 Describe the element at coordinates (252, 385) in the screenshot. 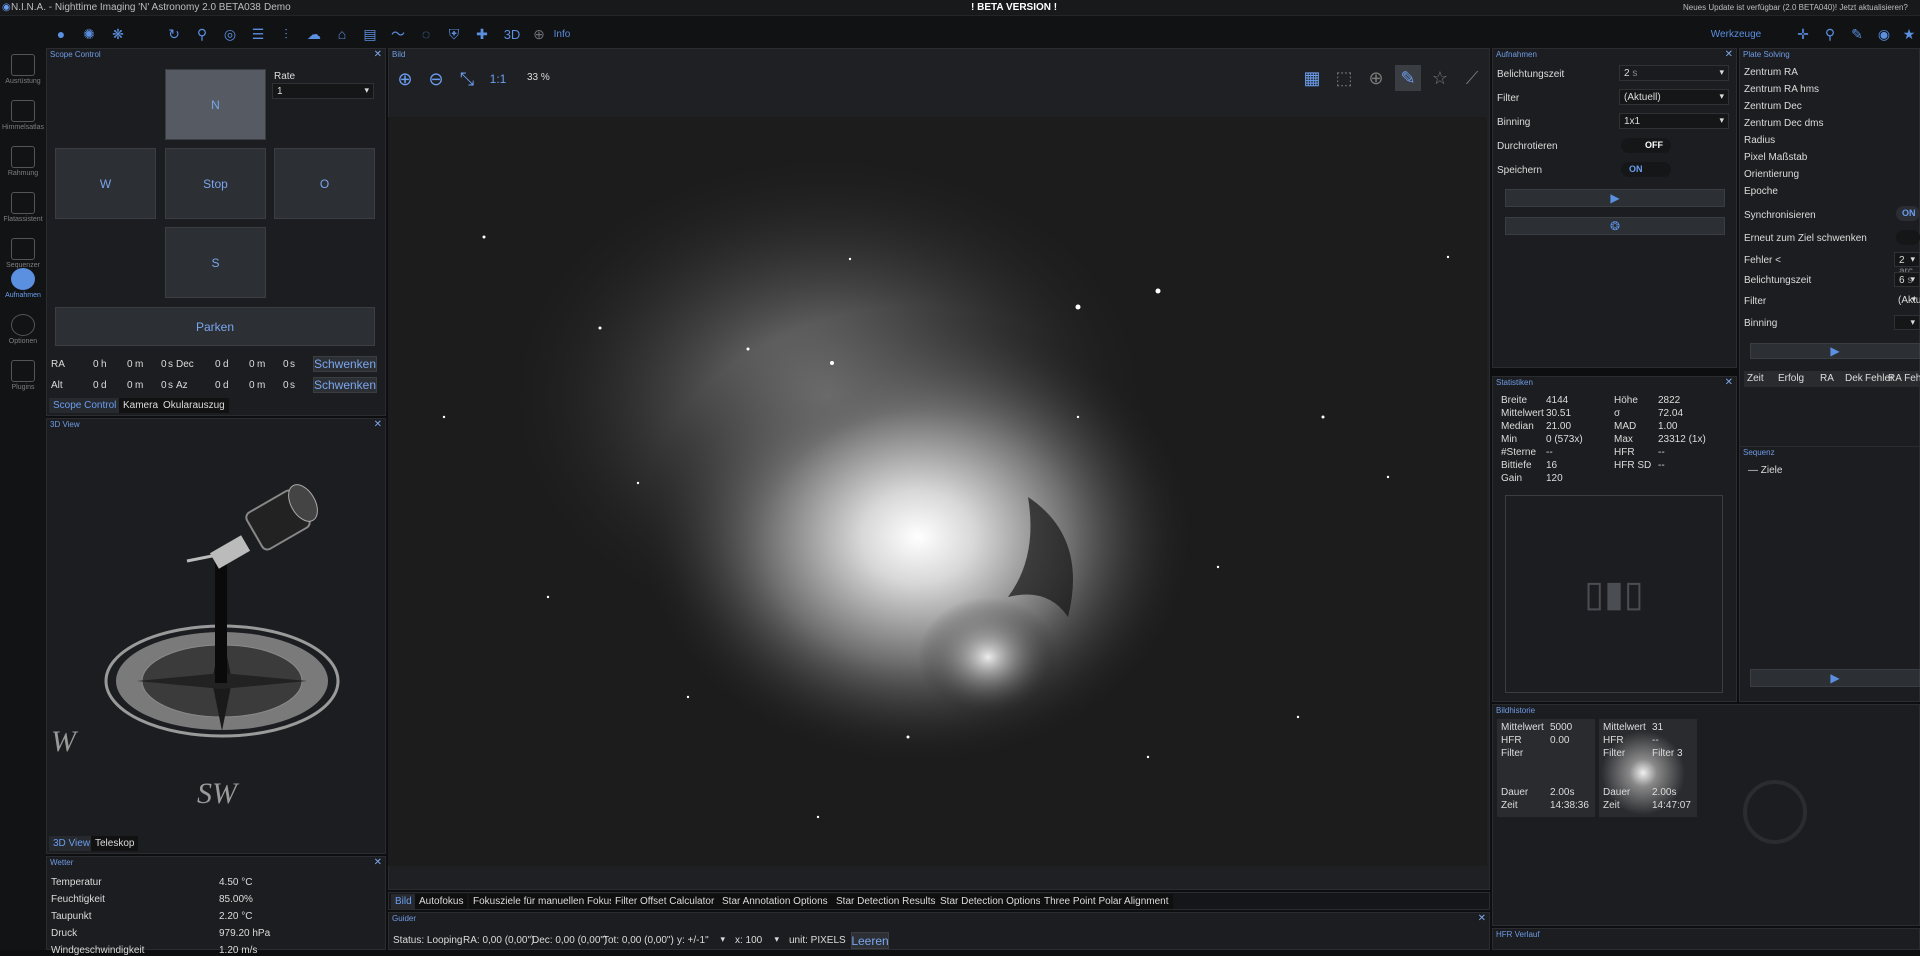

I see `az-minutes-input: 0` at that location.